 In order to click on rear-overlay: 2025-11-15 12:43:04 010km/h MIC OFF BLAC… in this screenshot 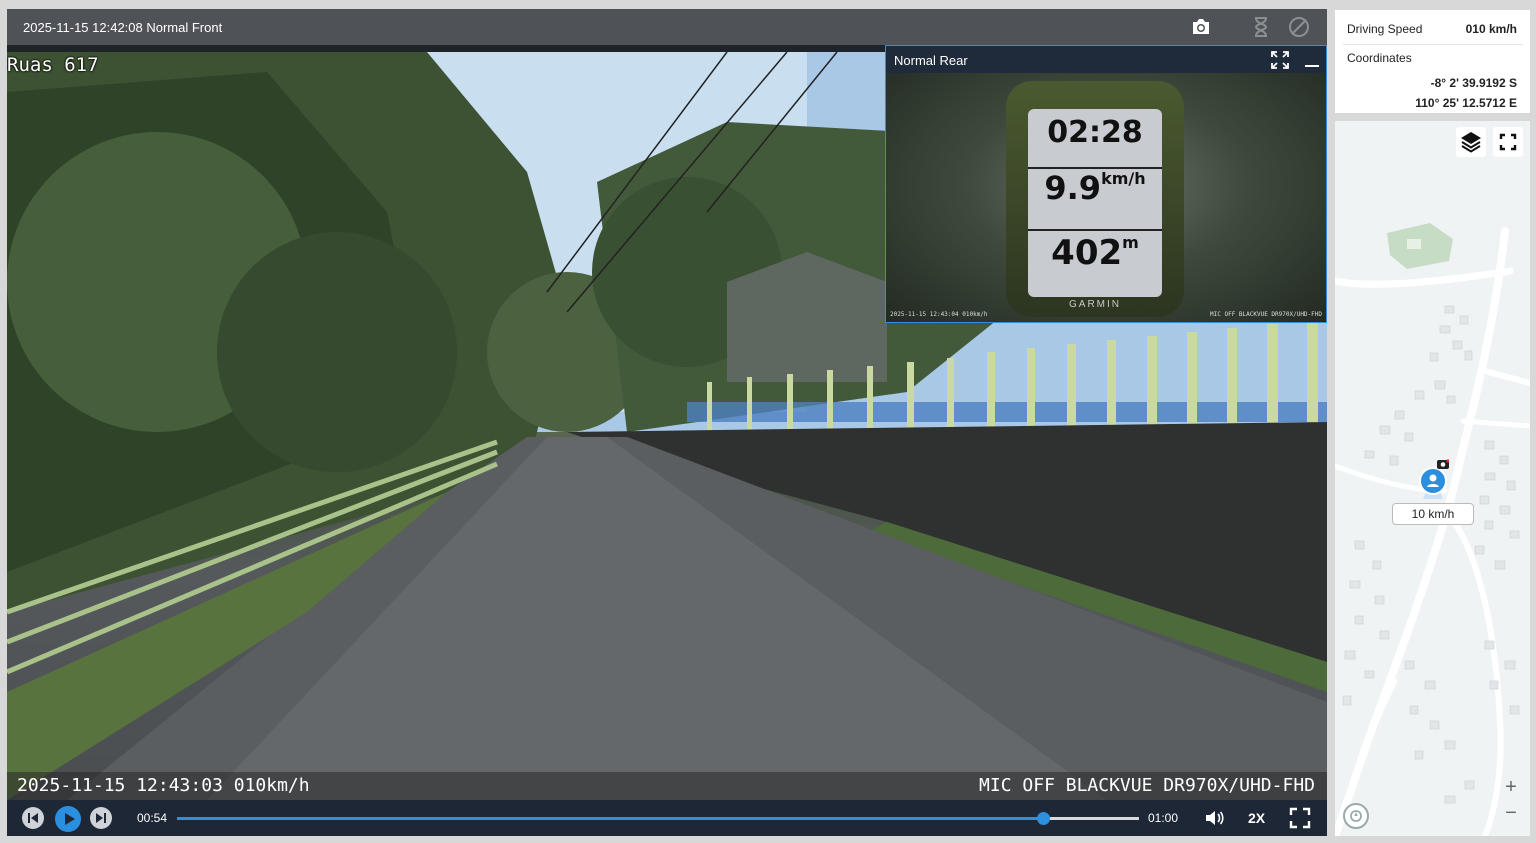, I will do `click(1106, 314)`.